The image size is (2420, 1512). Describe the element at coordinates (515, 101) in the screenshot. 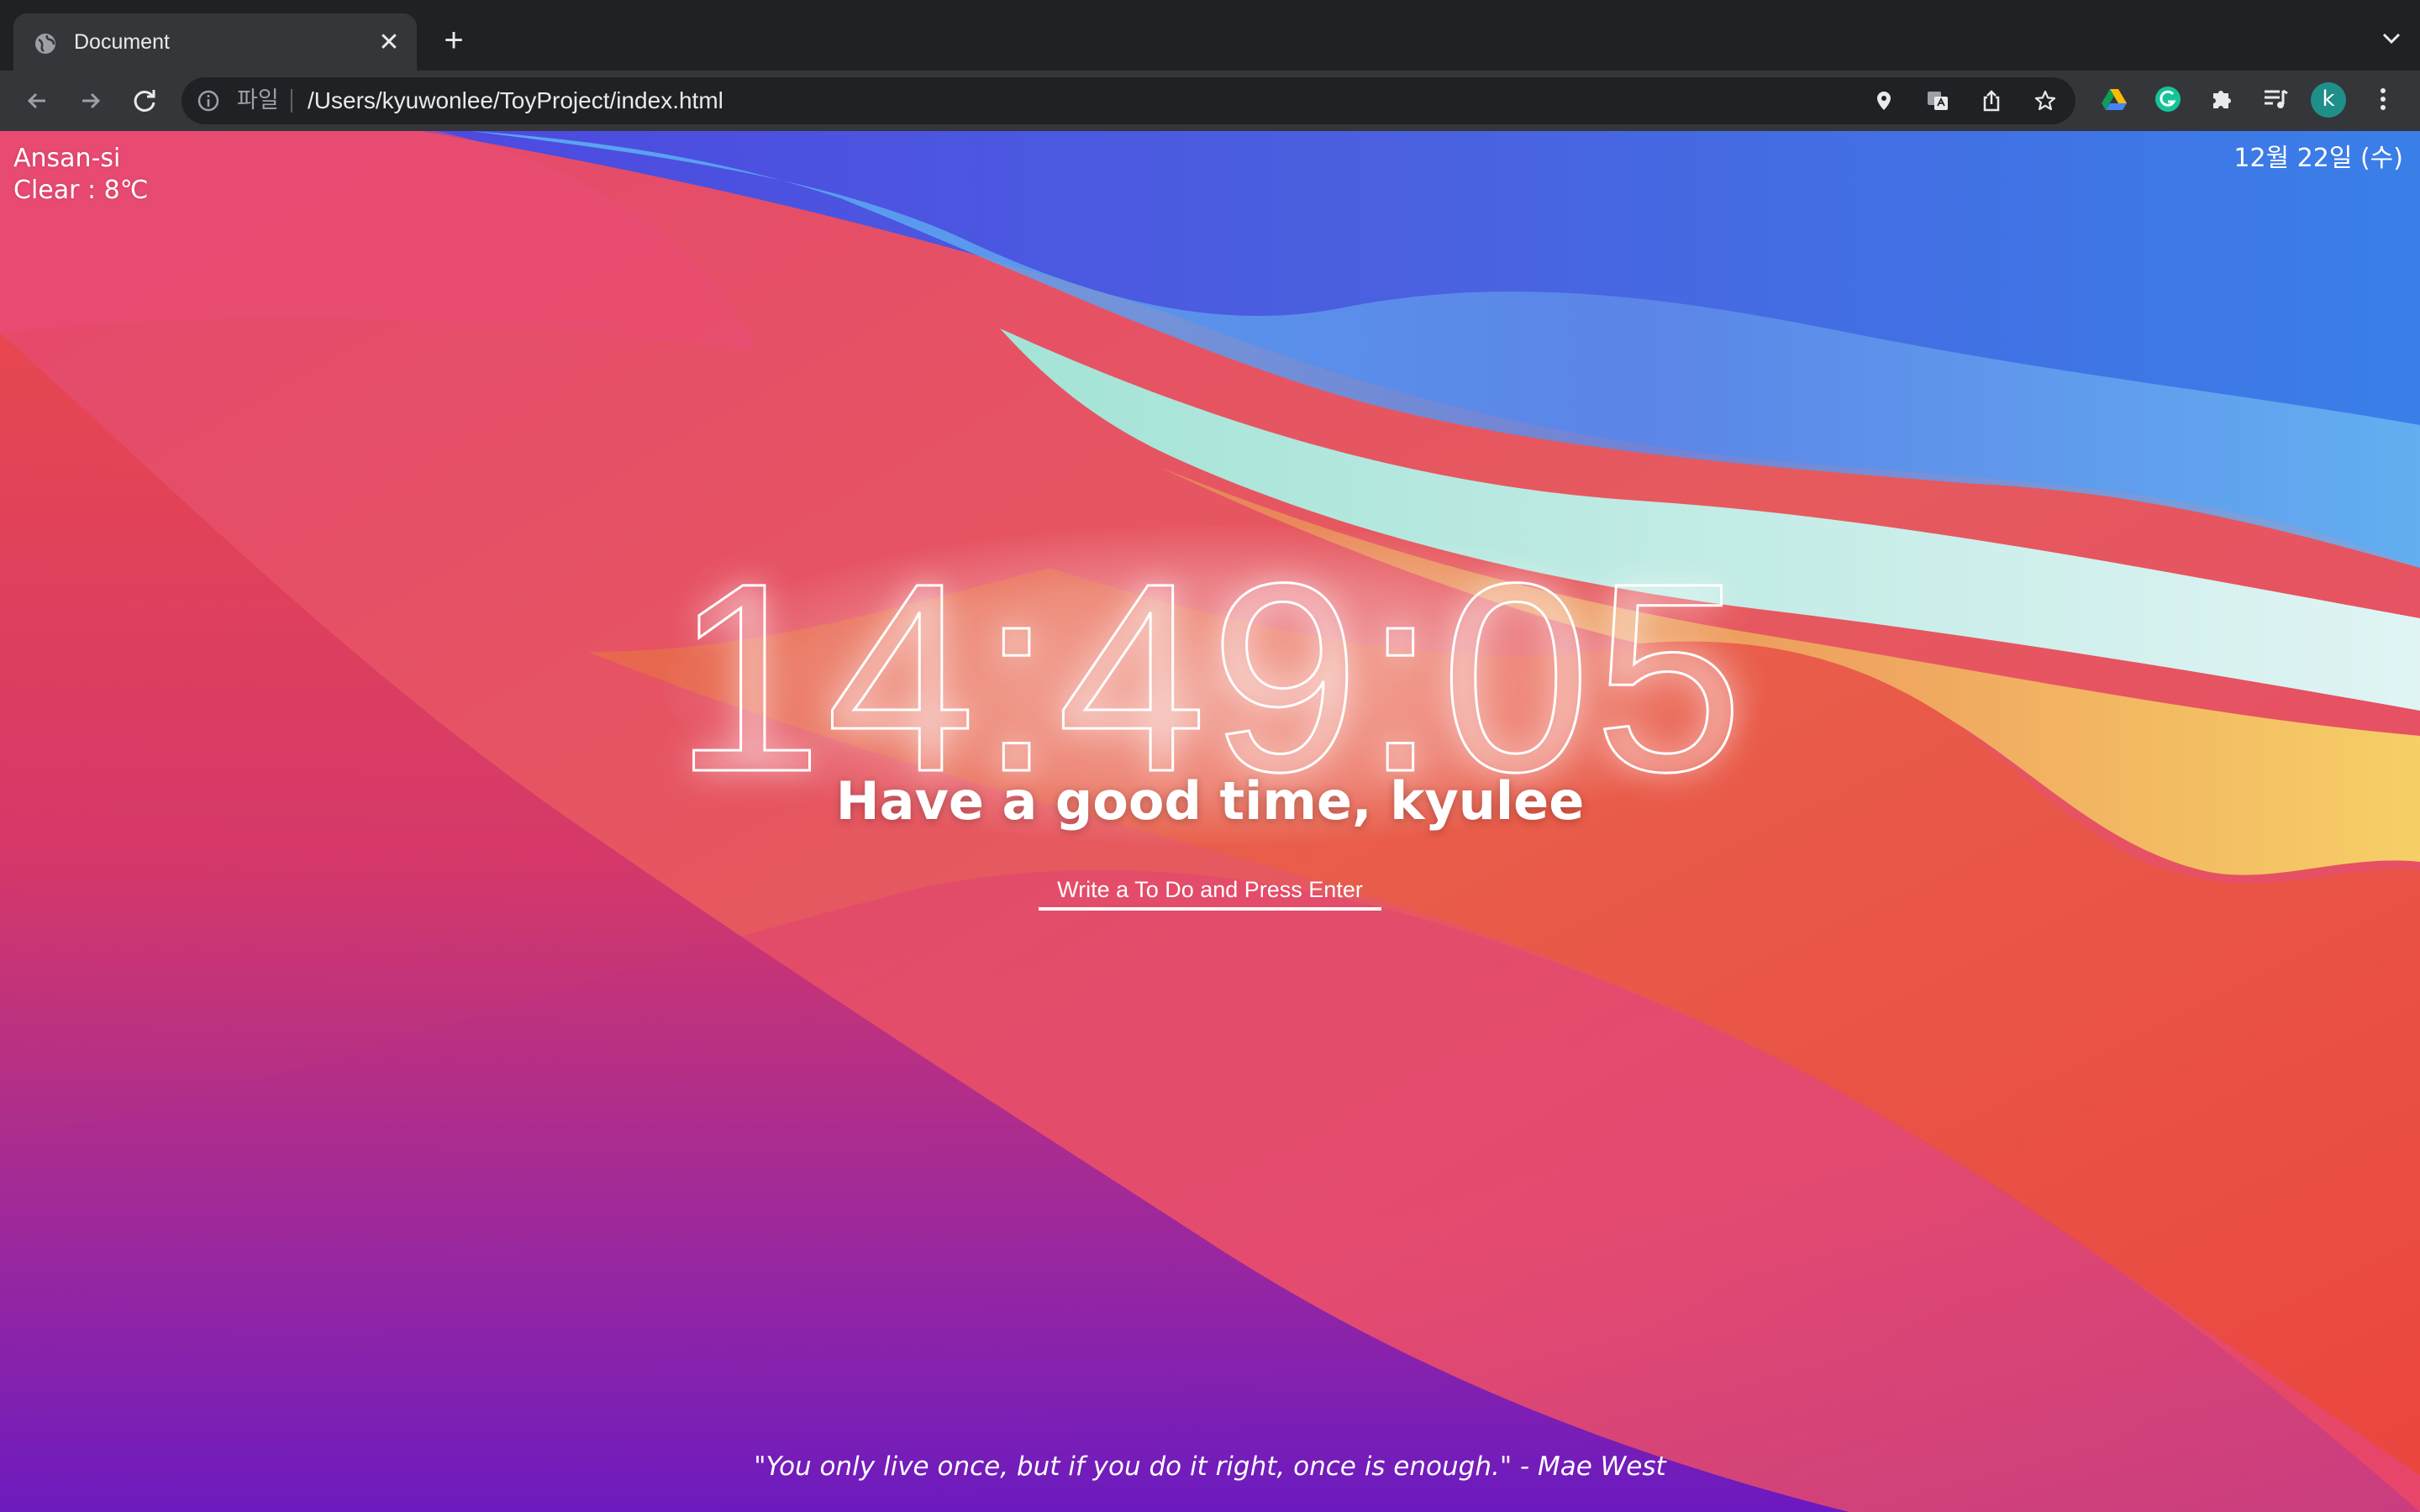

I see `url-text: /Users/kyuwonlee/ToyProject/index.html` at that location.